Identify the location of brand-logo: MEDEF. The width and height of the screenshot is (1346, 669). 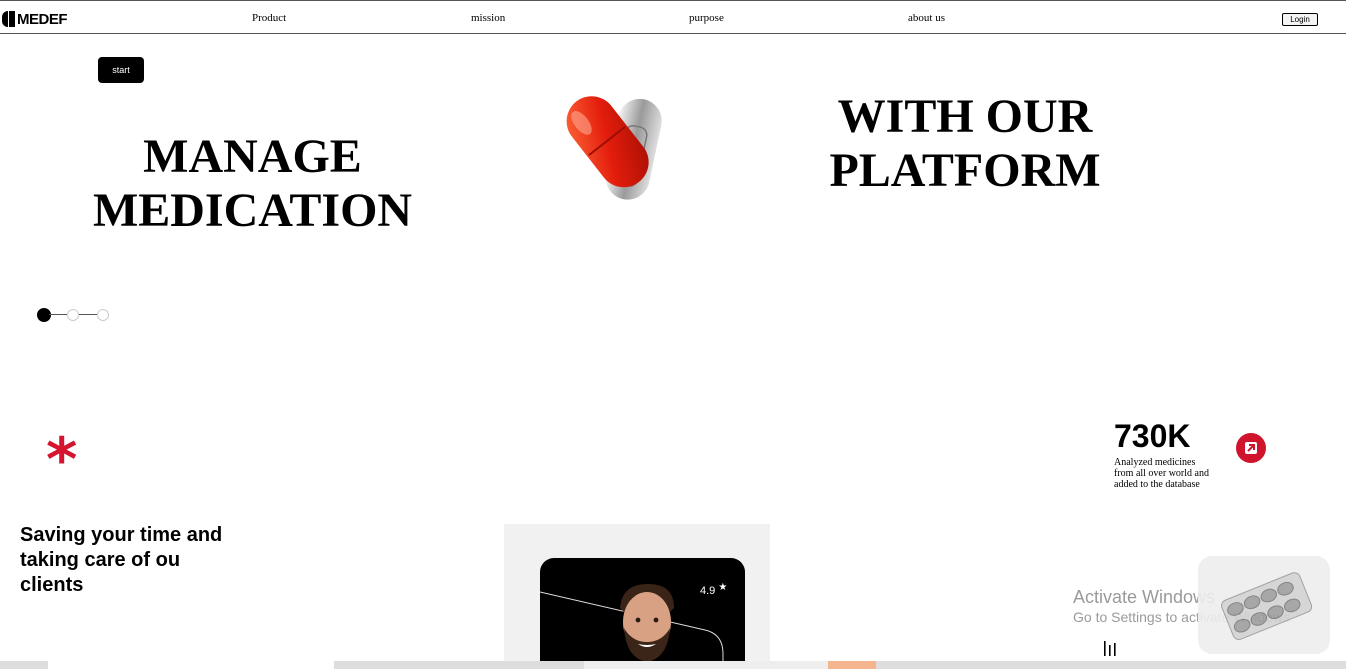
(35, 19).